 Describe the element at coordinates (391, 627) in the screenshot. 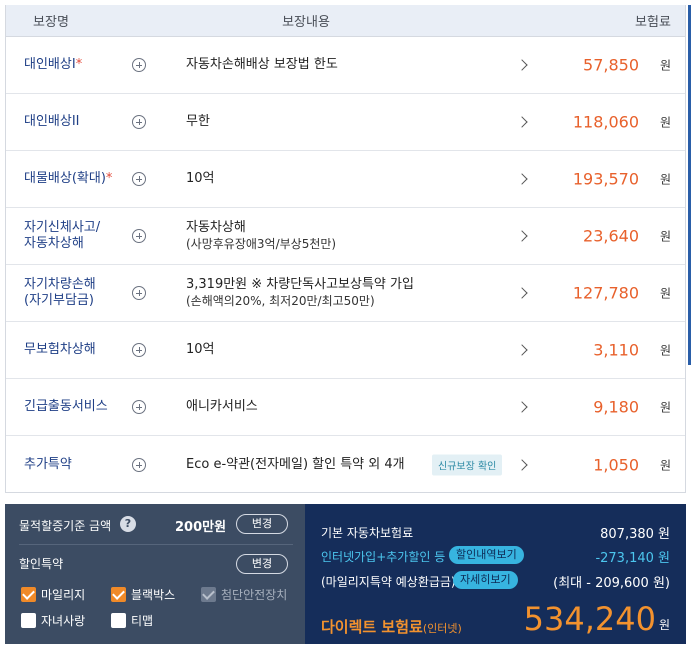

I see `final-premium-label: 다이렉트 보험료(인터넷)` at that location.